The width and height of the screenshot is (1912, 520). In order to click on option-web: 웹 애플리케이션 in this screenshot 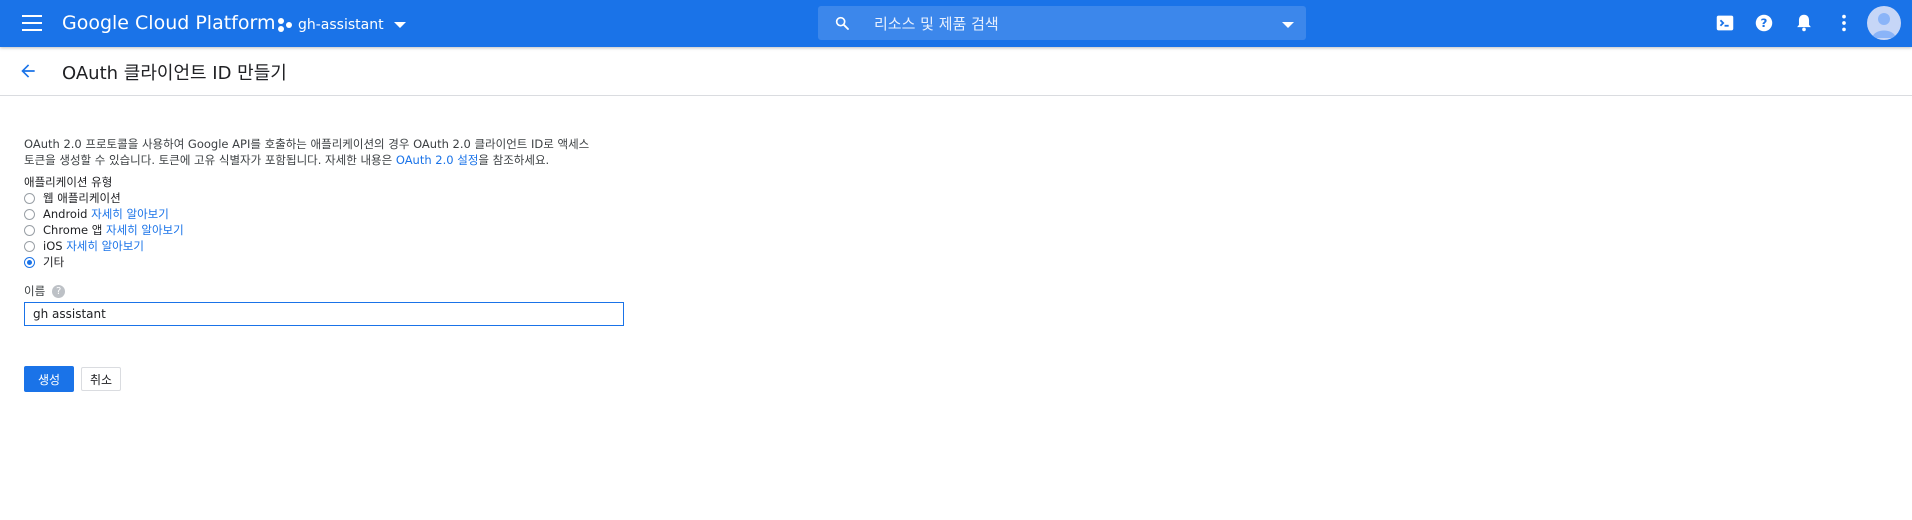, I will do `click(344, 198)`.